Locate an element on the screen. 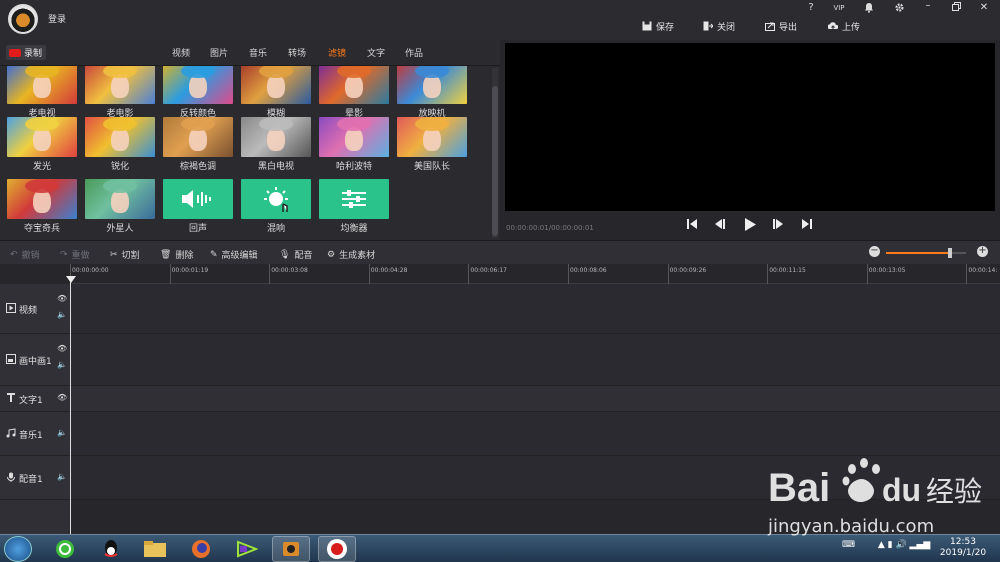  taskbar-app-recorder is located at coordinates (337, 549).